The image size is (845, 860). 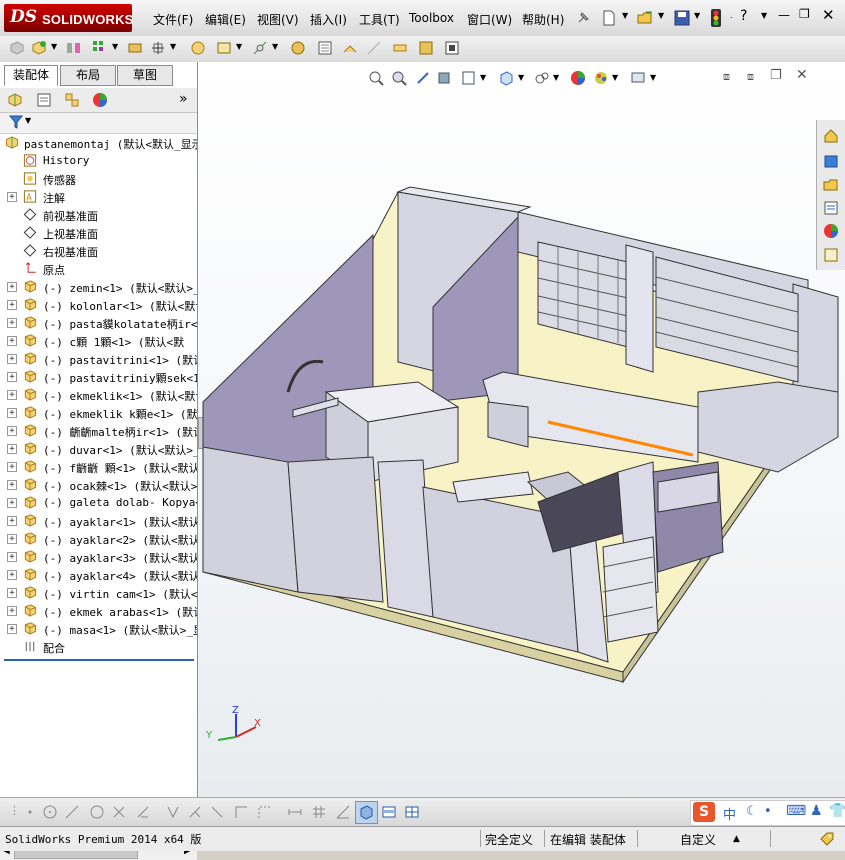 What do you see at coordinates (682, 18) in the screenshot?
I see `save-icon` at bounding box center [682, 18].